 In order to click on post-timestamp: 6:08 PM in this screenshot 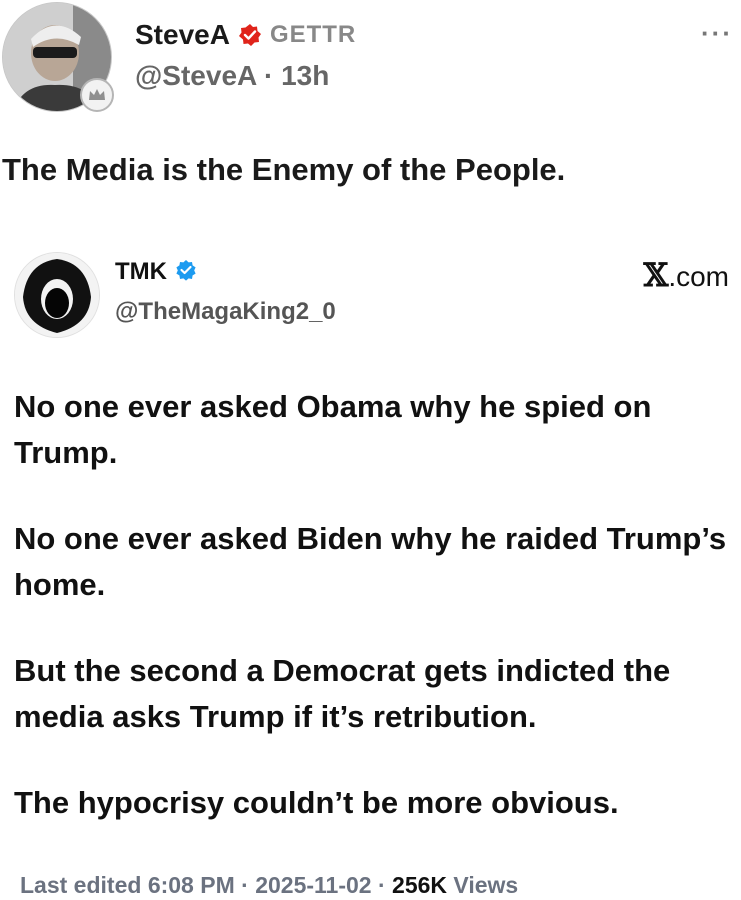, I will do `click(191, 885)`.